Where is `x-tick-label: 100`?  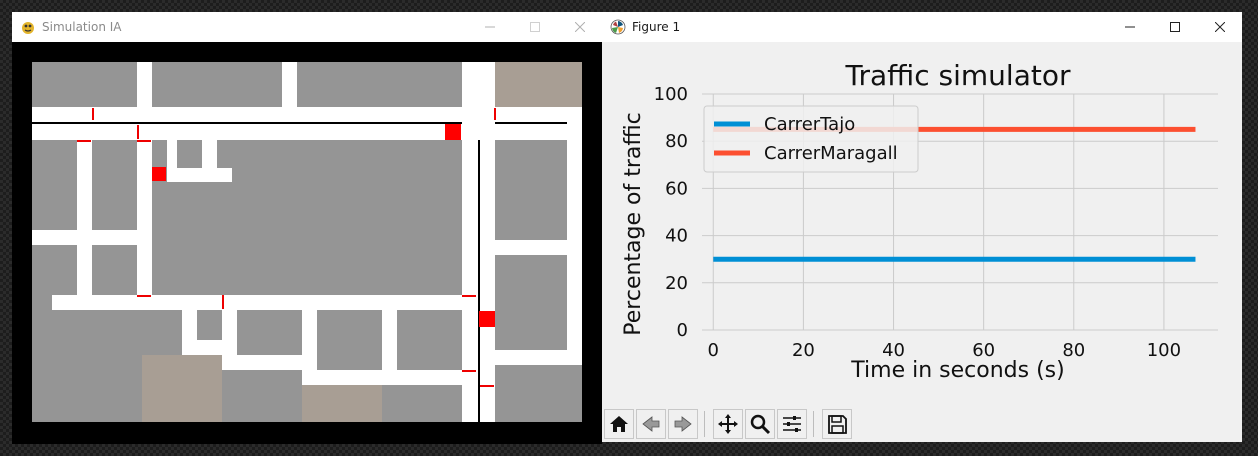 x-tick-label: 100 is located at coordinates (1164, 350).